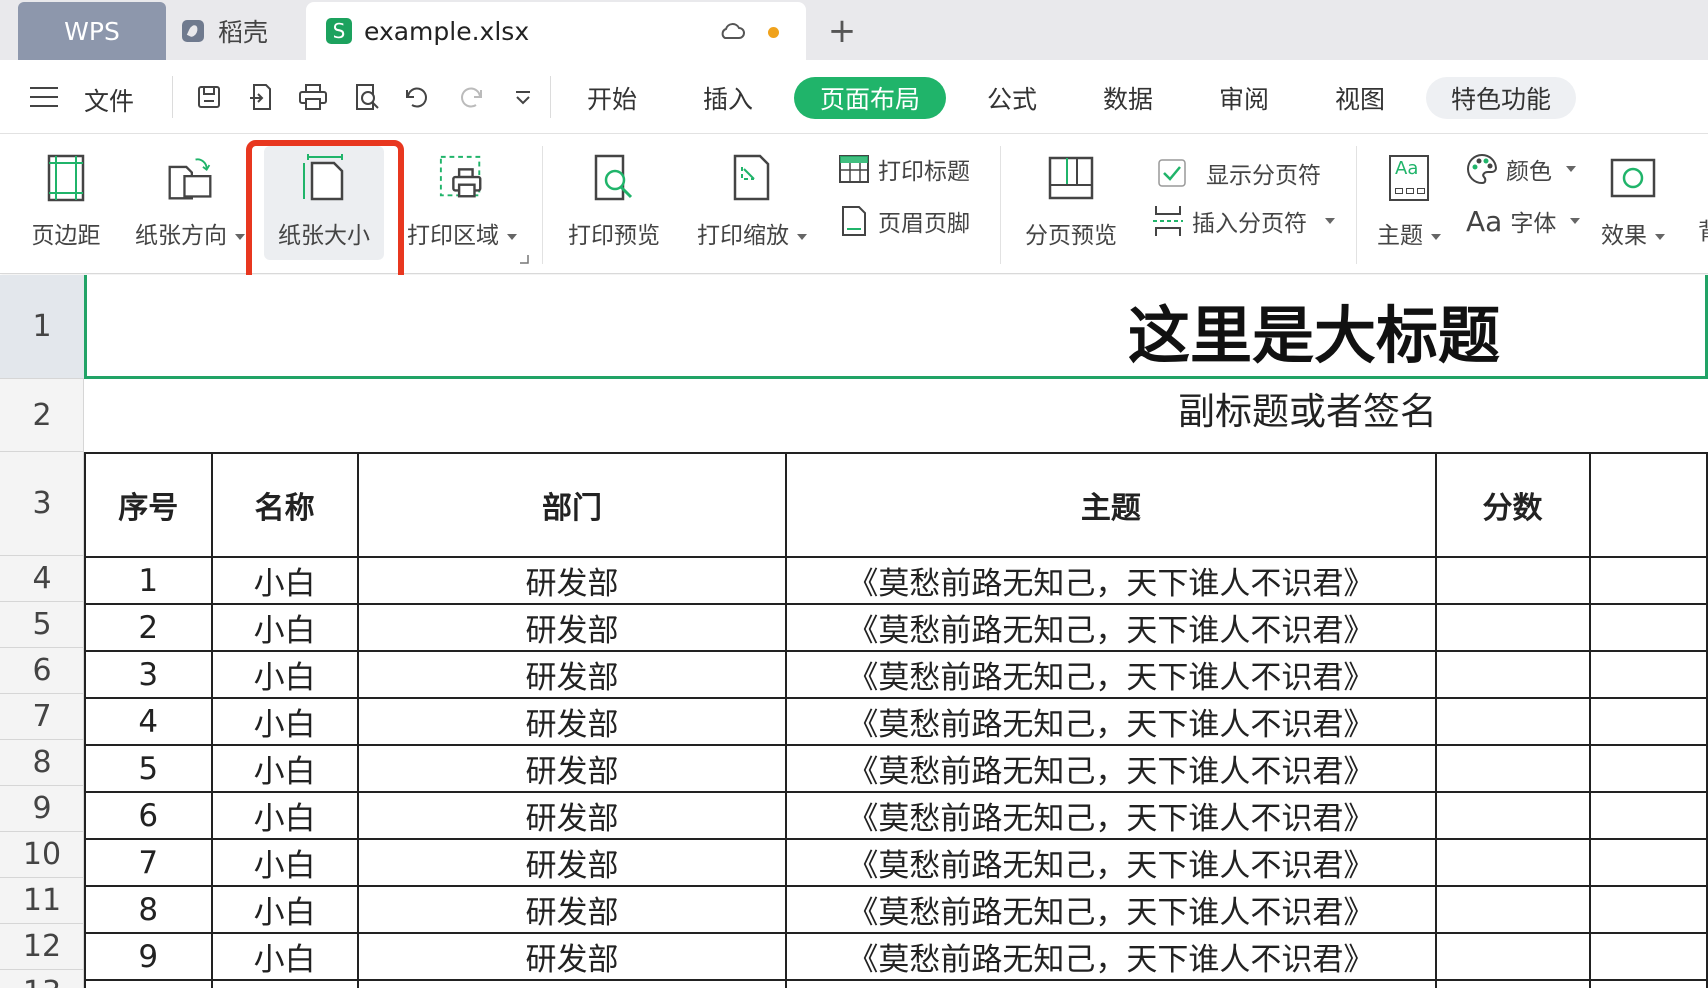 Image resolution: width=1708 pixels, height=988 pixels. Describe the element at coordinates (612, 98) in the screenshot. I see `tab-home: 开始` at that location.